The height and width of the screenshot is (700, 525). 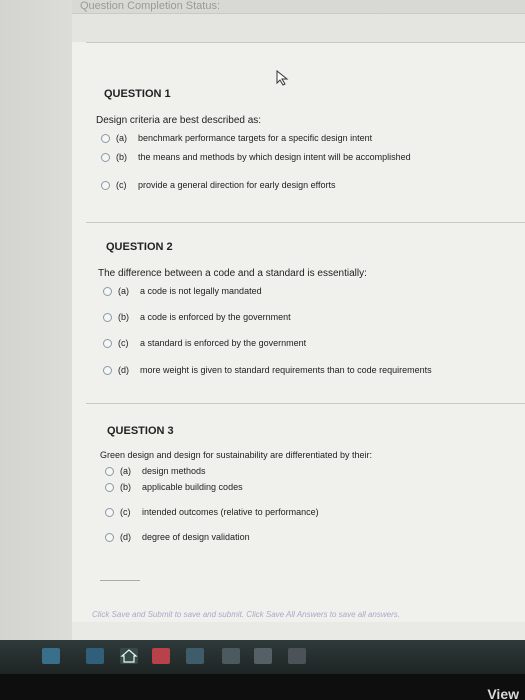 What do you see at coordinates (174, 471) in the screenshot?
I see `option-text: design methods` at bounding box center [174, 471].